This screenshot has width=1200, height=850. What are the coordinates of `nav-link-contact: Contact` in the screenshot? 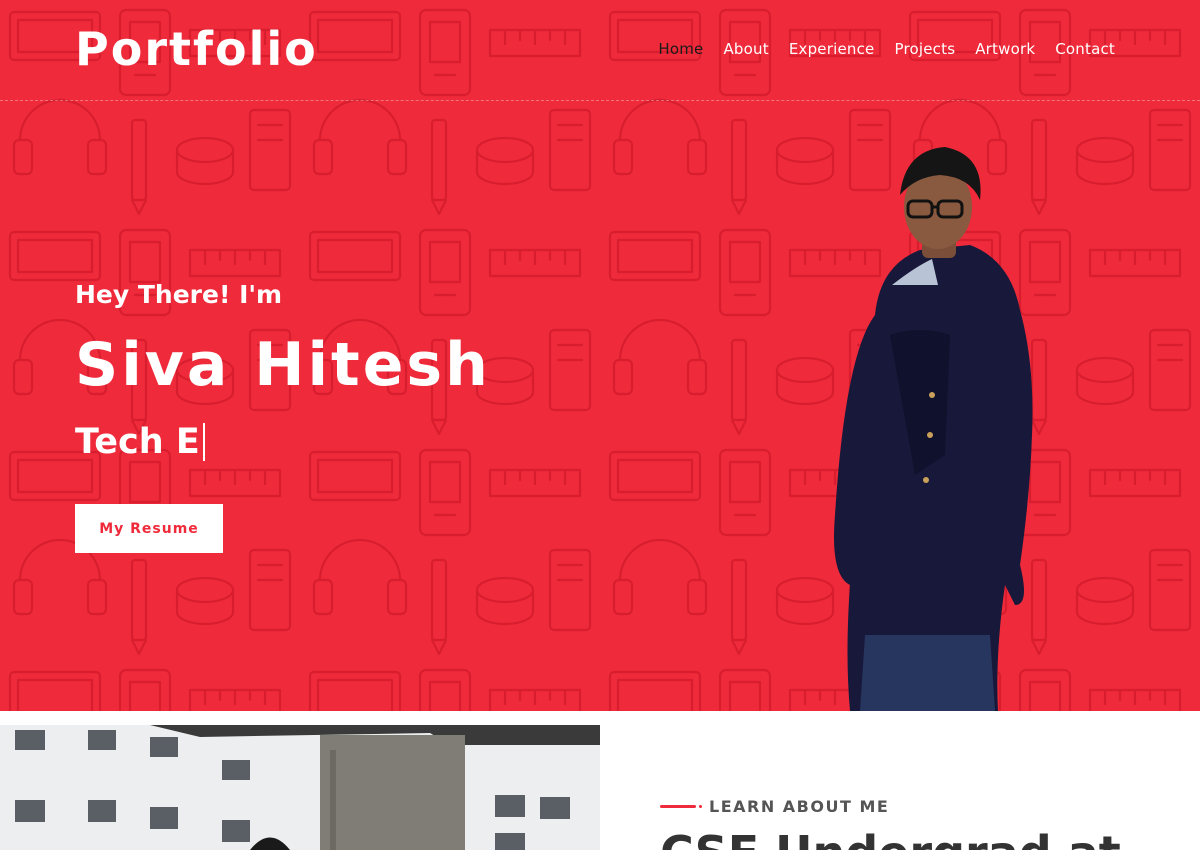 It's located at (1085, 49).